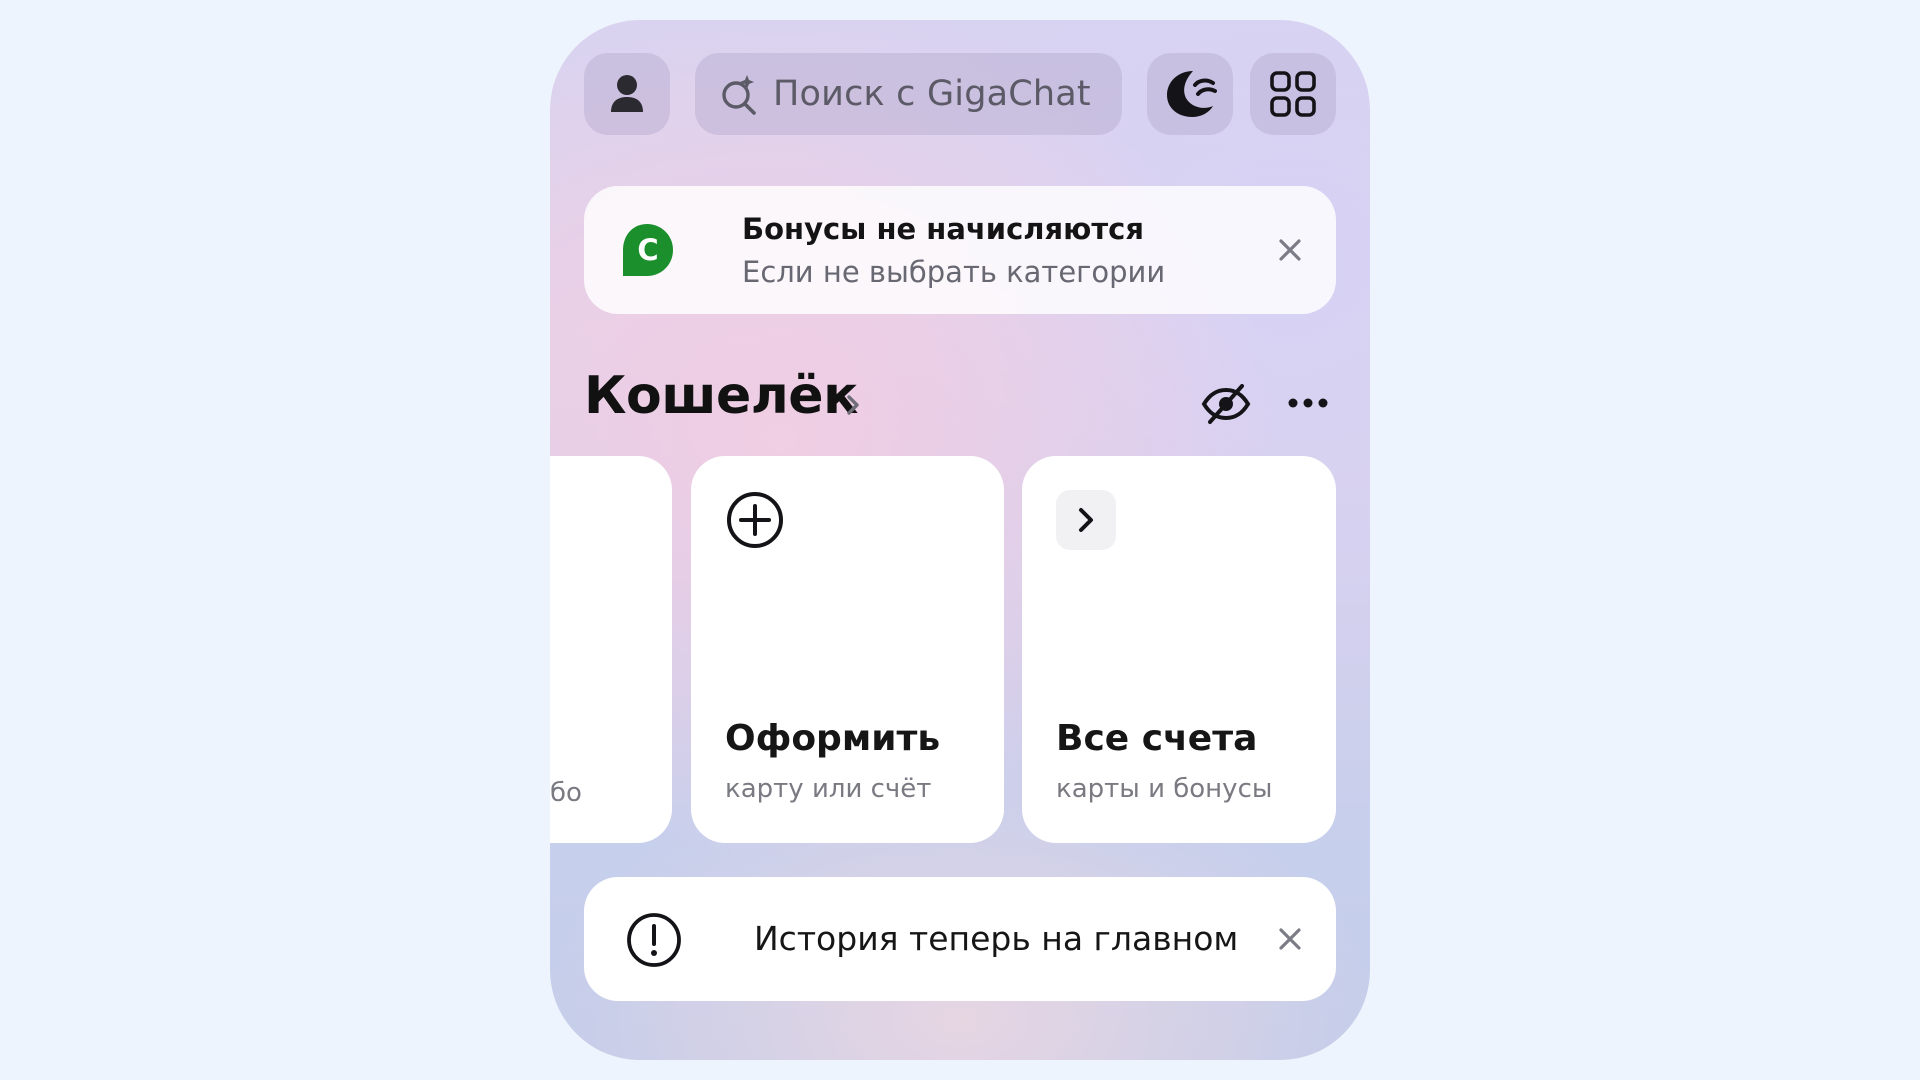 The height and width of the screenshot is (1080, 1920). I want to click on wallet-card-subtitle: карту или счёт, so click(828, 789).